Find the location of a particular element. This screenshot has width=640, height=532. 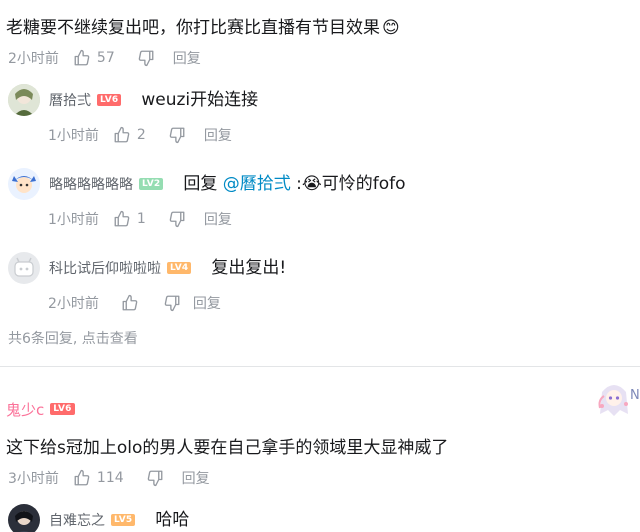

reply-username: 科比试后仰啦啦啦 is located at coordinates (105, 268).